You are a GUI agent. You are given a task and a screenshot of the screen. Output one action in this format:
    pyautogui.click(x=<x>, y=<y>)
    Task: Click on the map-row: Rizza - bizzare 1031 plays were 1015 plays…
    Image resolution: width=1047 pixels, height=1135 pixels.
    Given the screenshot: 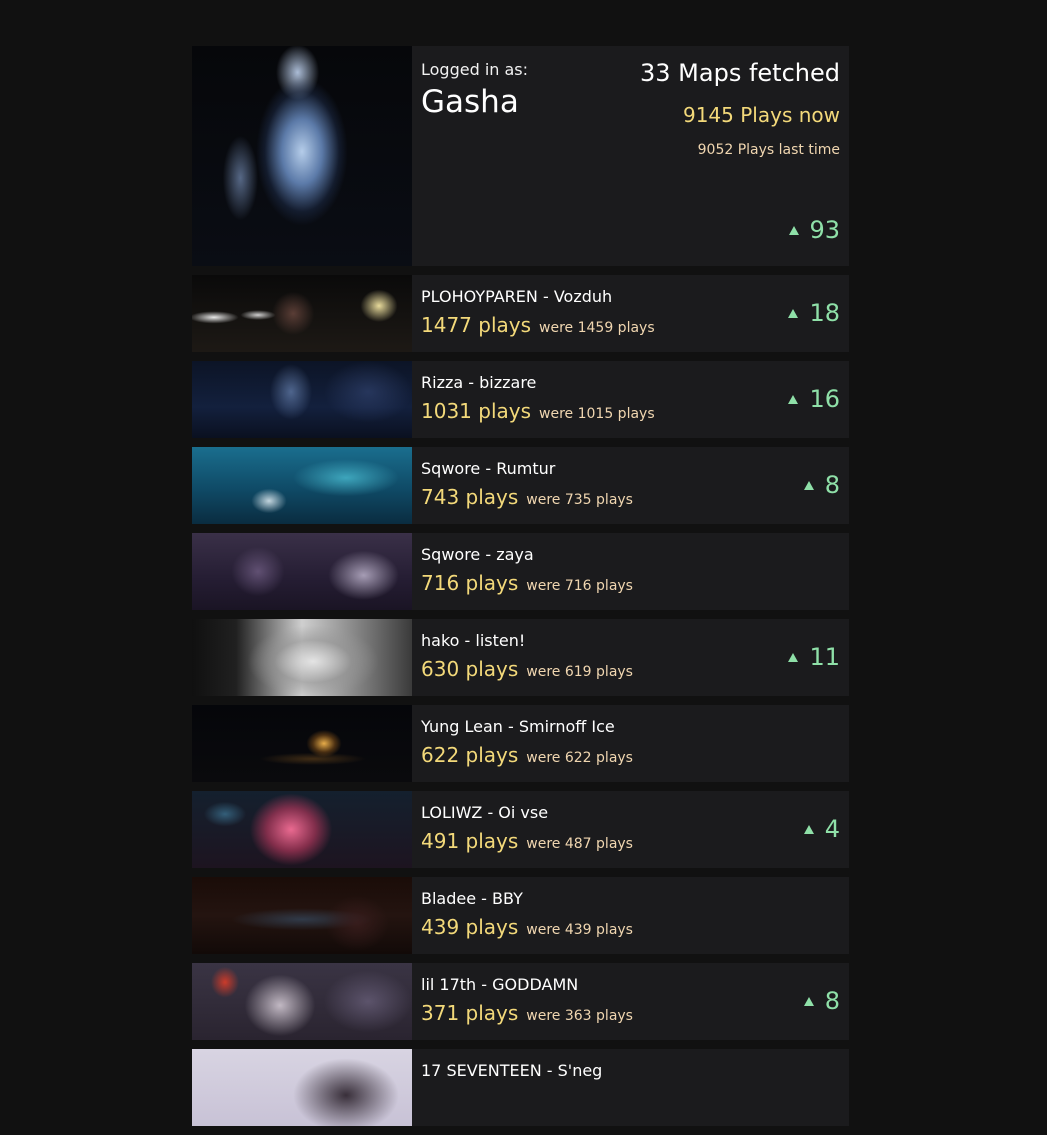 What is the action you would take?
    pyautogui.click(x=520, y=399)
    